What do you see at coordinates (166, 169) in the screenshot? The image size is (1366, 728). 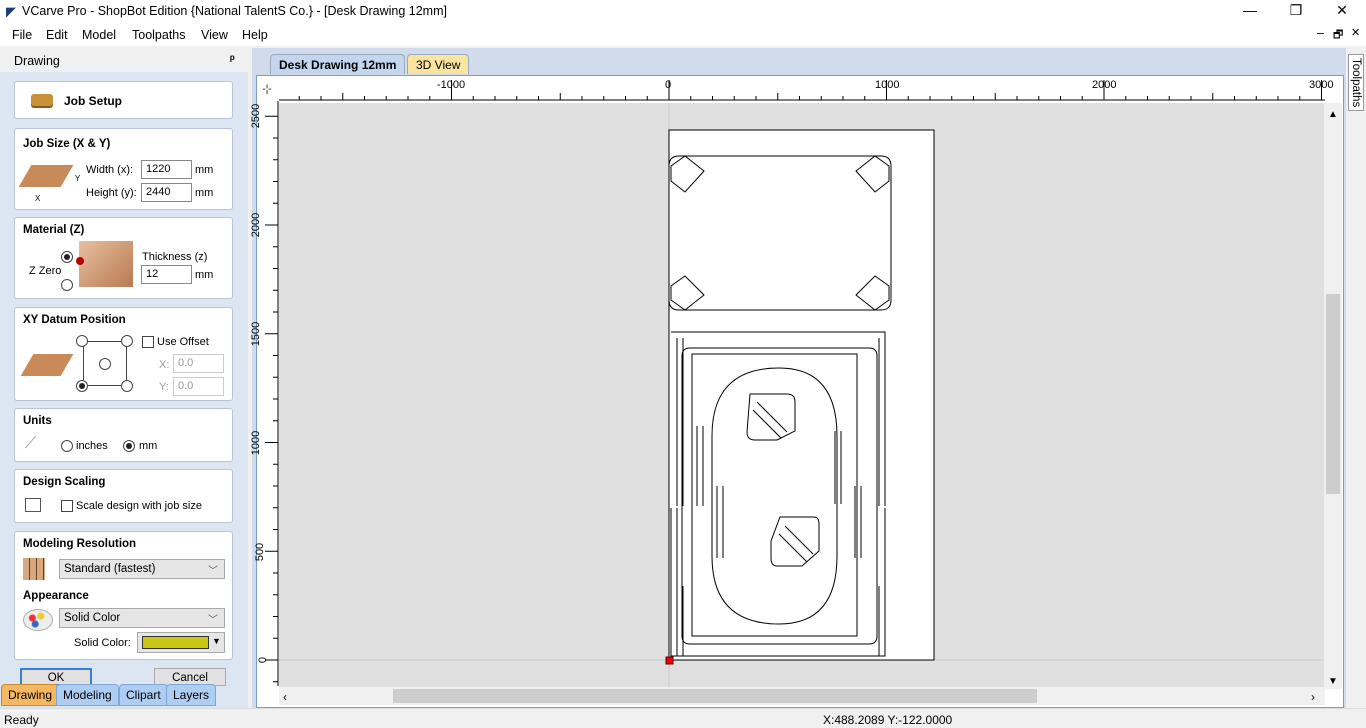 I see `width-input: 1220` at bounding box center [166, 169].